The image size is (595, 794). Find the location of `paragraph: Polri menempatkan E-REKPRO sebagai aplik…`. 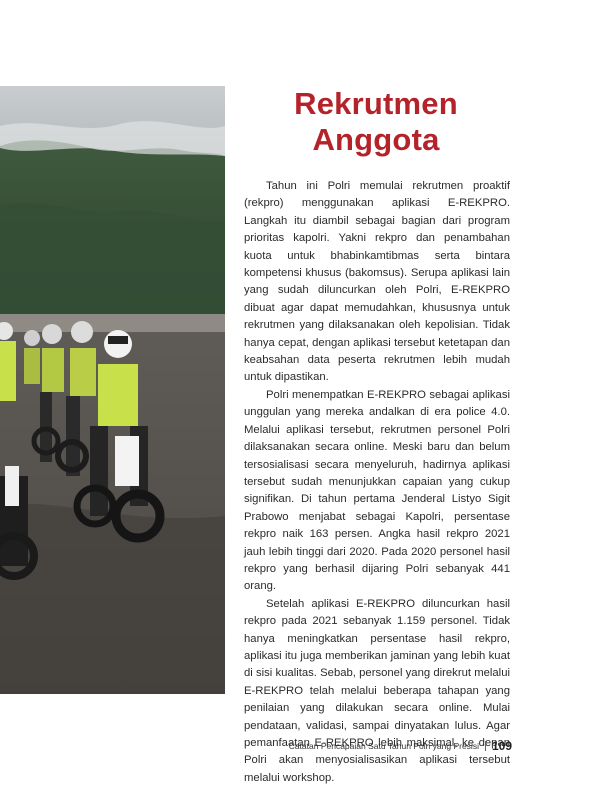

paragraph: Polri menempatkan E-REKPRO sebagai aplik… is located at coordinates (377, 490).